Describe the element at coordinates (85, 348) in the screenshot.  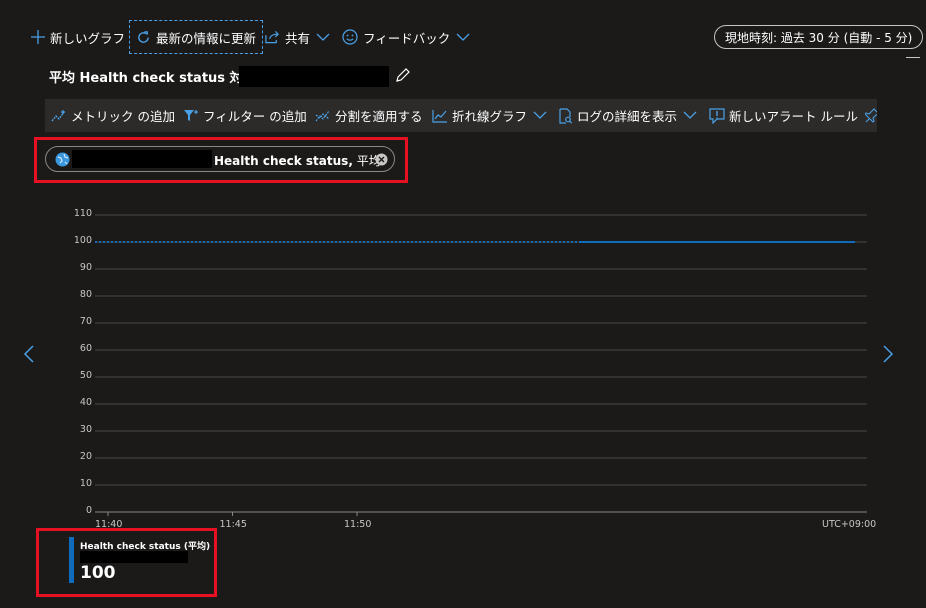
I see `y-tick-label: 60` at that location.